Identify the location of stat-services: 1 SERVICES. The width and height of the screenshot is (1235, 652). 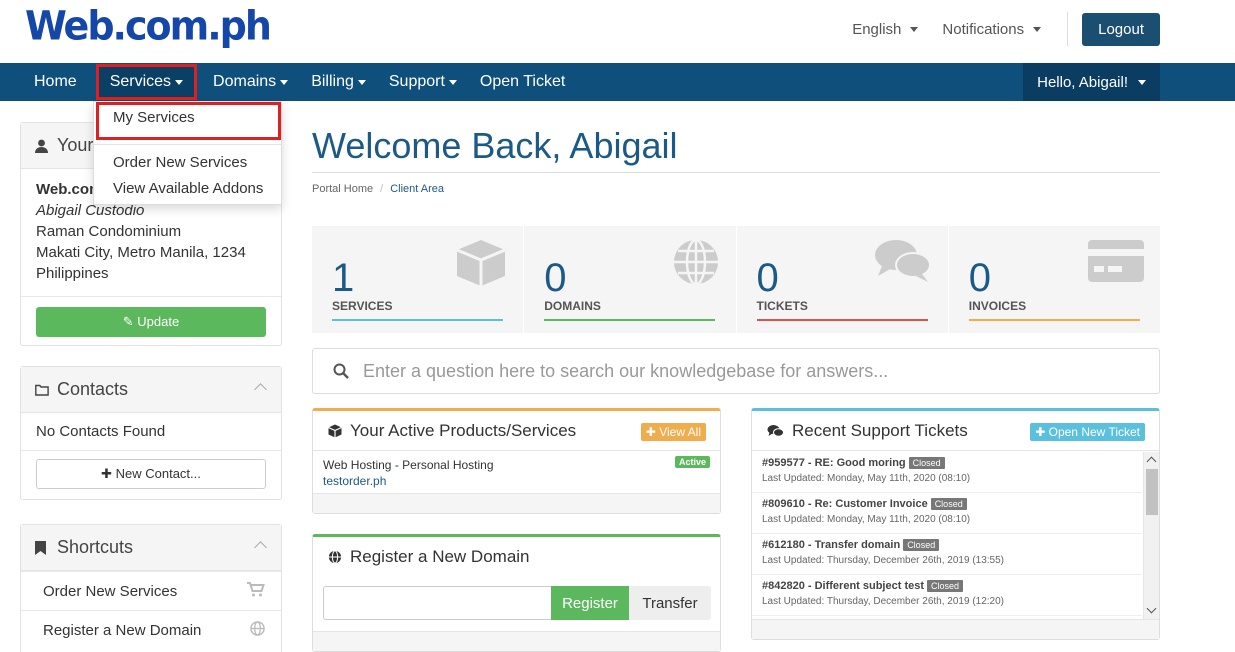
(418, 279).